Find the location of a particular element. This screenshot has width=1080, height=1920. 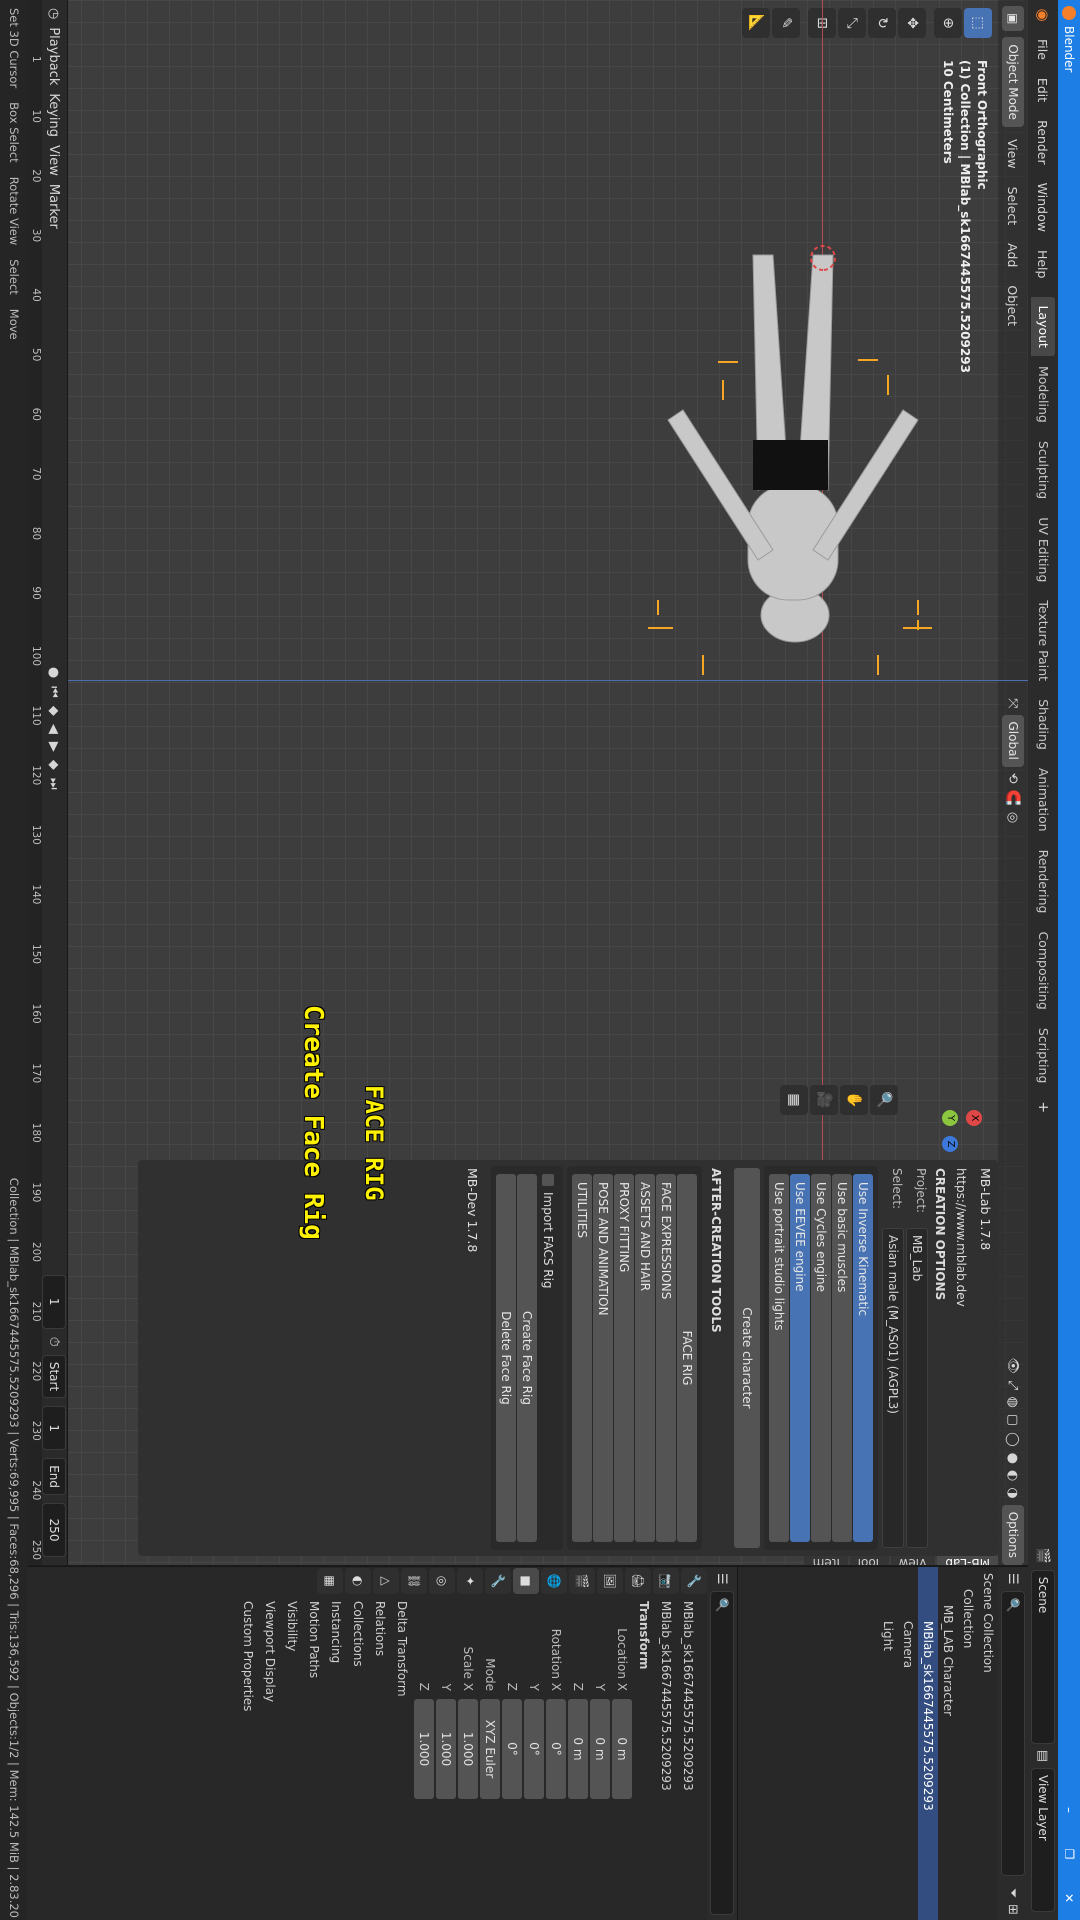

properties-search-input: 🔍 is located at coordinates (722, 1752).